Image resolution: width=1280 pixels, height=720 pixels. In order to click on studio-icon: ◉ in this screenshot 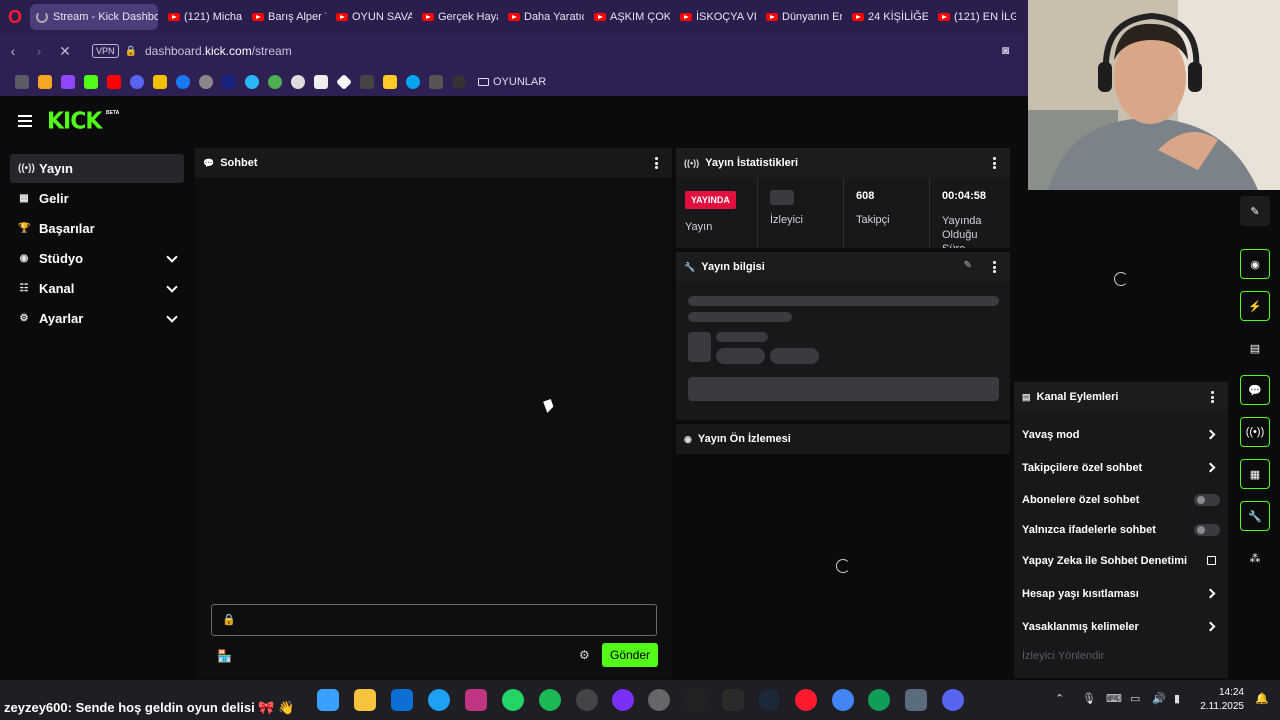, I will do `click(1255, 264)`.